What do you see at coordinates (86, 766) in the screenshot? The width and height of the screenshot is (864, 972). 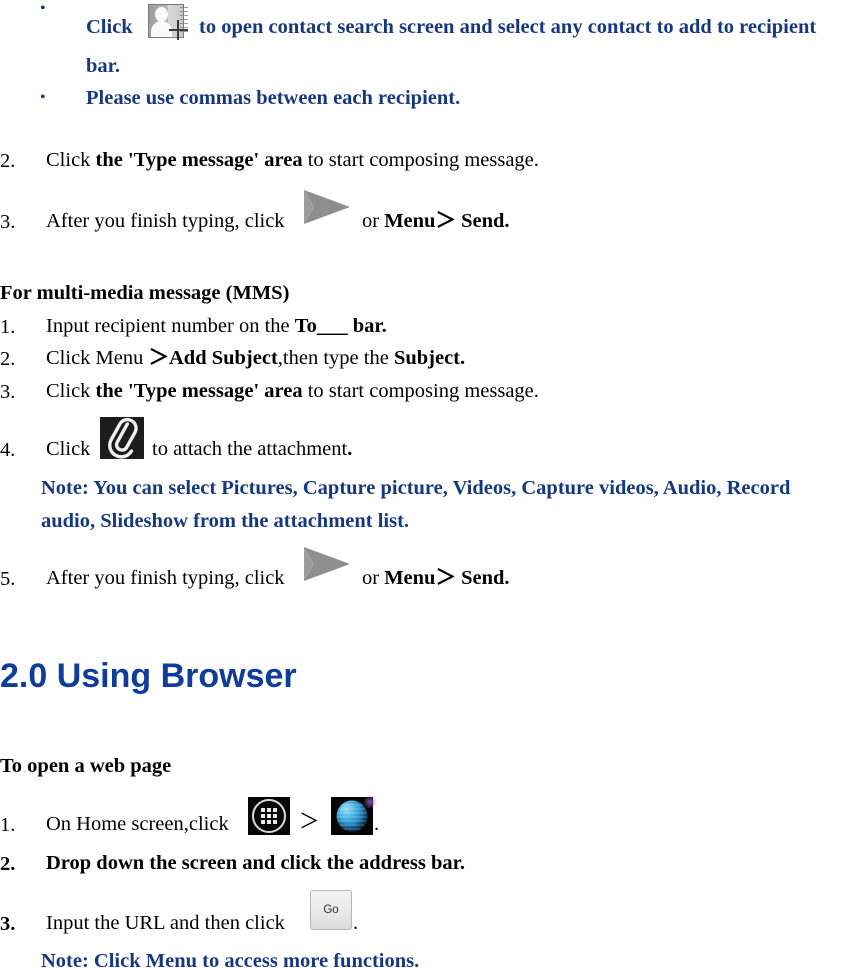 I see `browser-subheading: To open a web page` at bounding box center [86, 766].